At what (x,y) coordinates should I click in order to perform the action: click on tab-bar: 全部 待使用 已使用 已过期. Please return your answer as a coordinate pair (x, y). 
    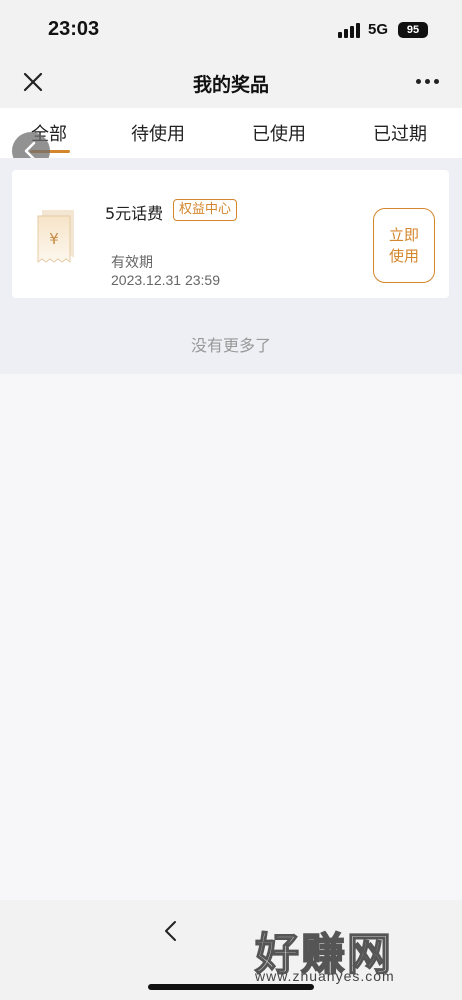
    Looking at the image, I should click on (231, 133).